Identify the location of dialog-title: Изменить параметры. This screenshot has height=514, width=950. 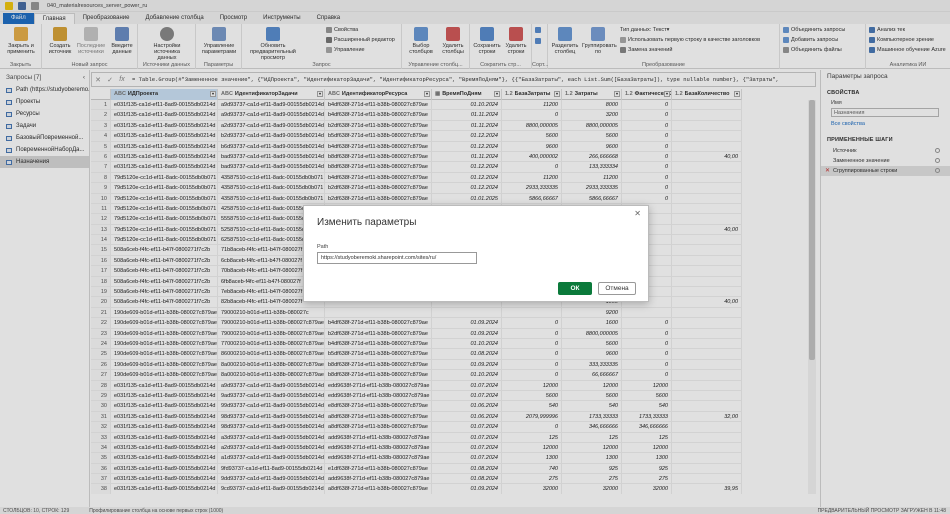
(367, 222).